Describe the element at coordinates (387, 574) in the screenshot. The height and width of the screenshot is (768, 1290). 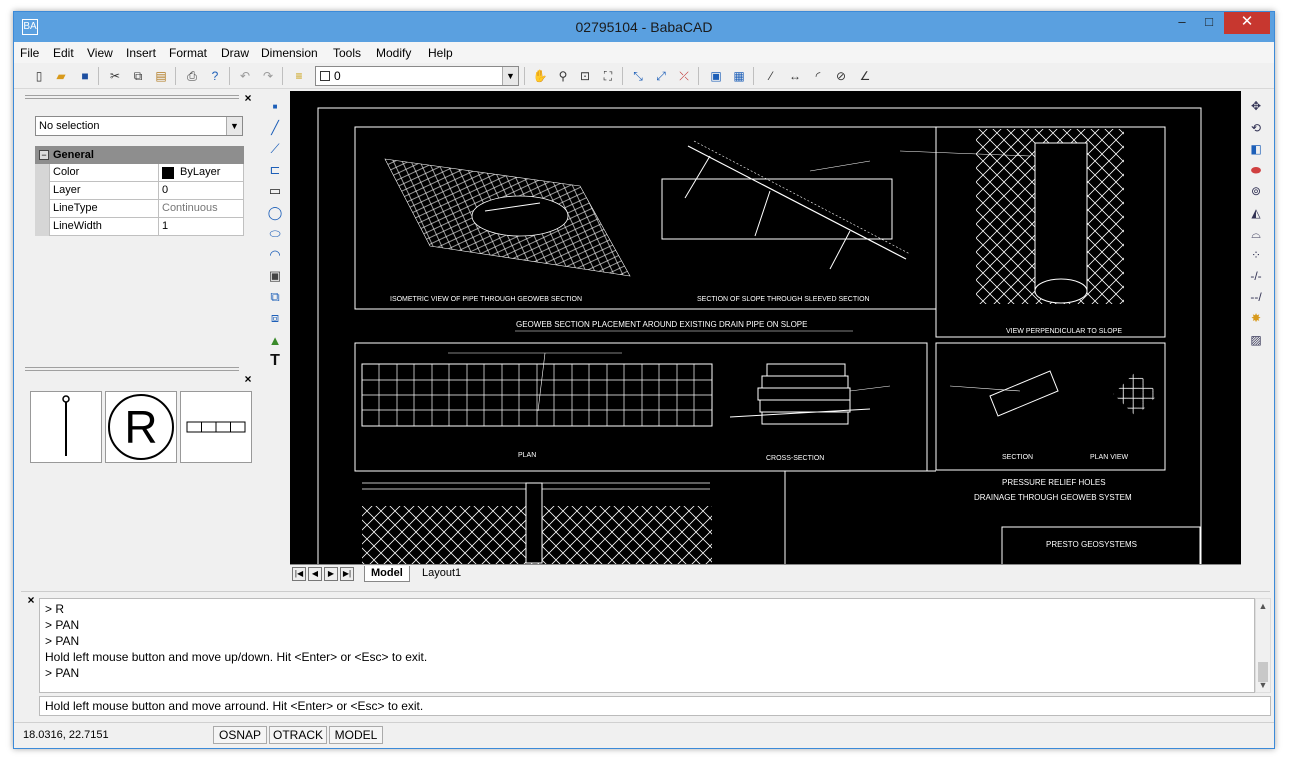
I see `tab-model: Model` at that location.